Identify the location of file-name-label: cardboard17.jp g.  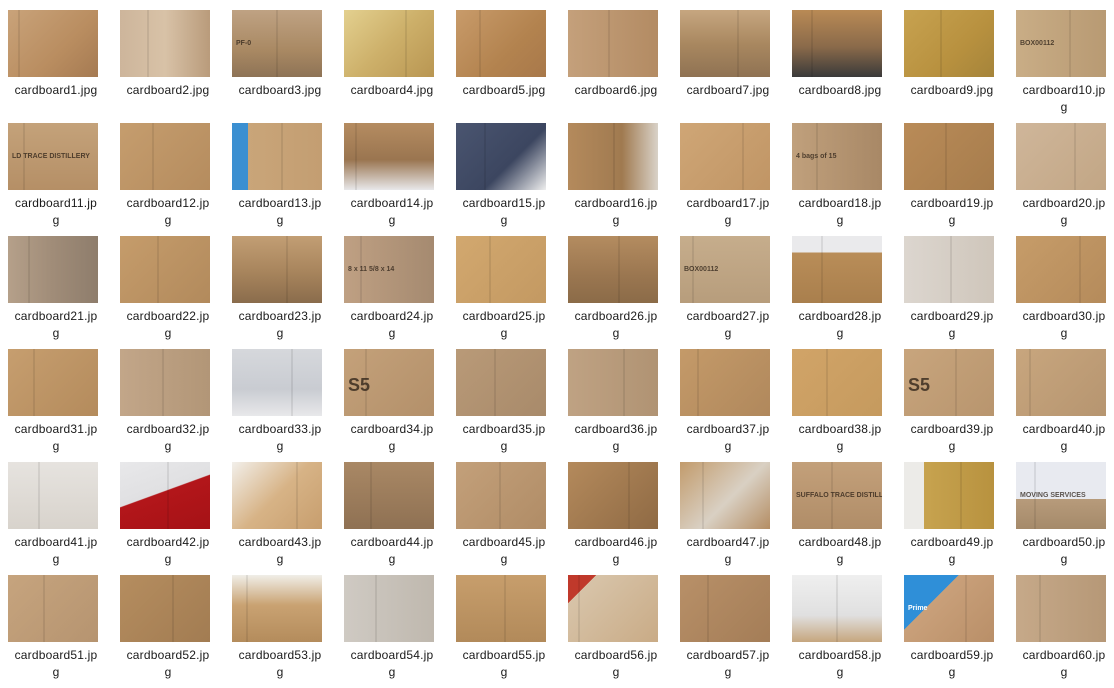
(728, 212).